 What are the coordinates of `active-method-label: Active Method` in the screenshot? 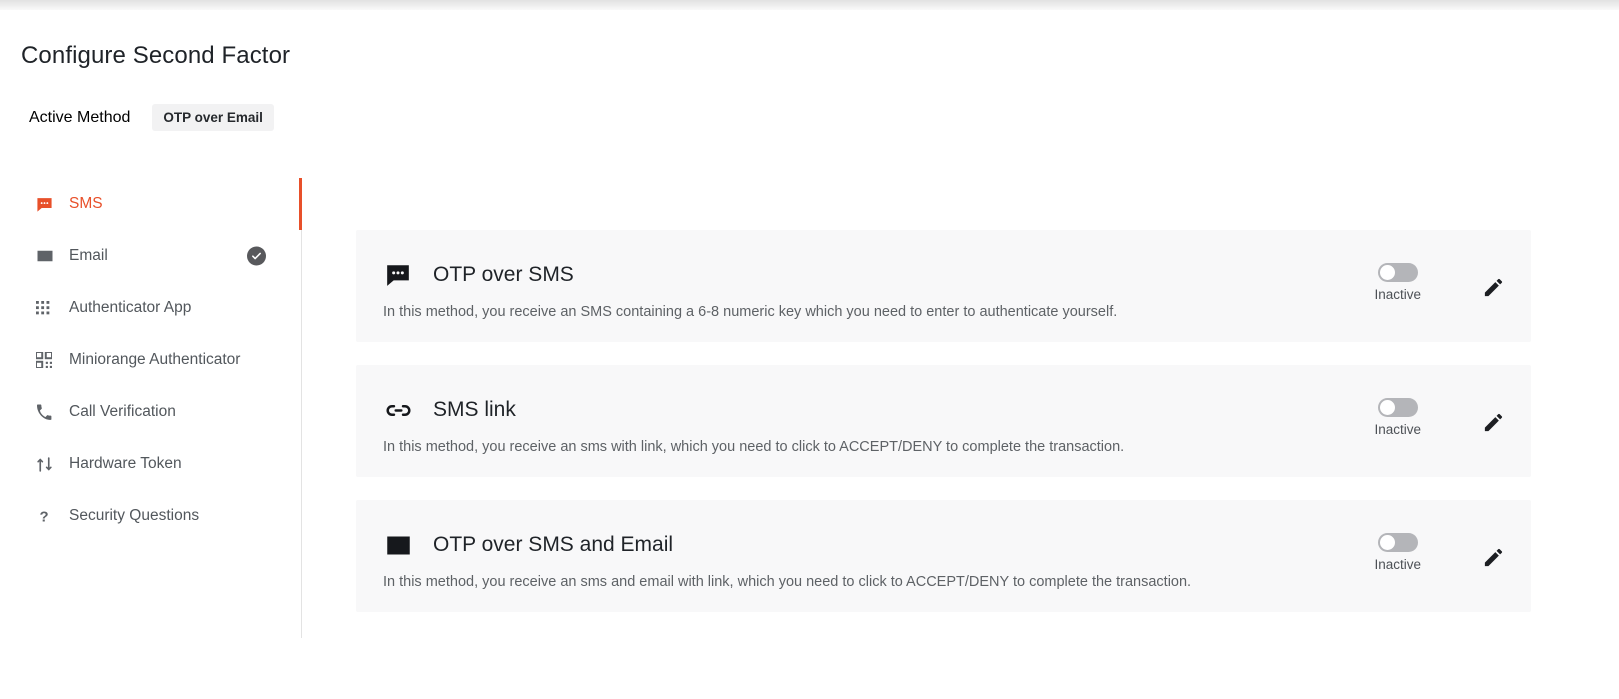 It's located at (80, 117).